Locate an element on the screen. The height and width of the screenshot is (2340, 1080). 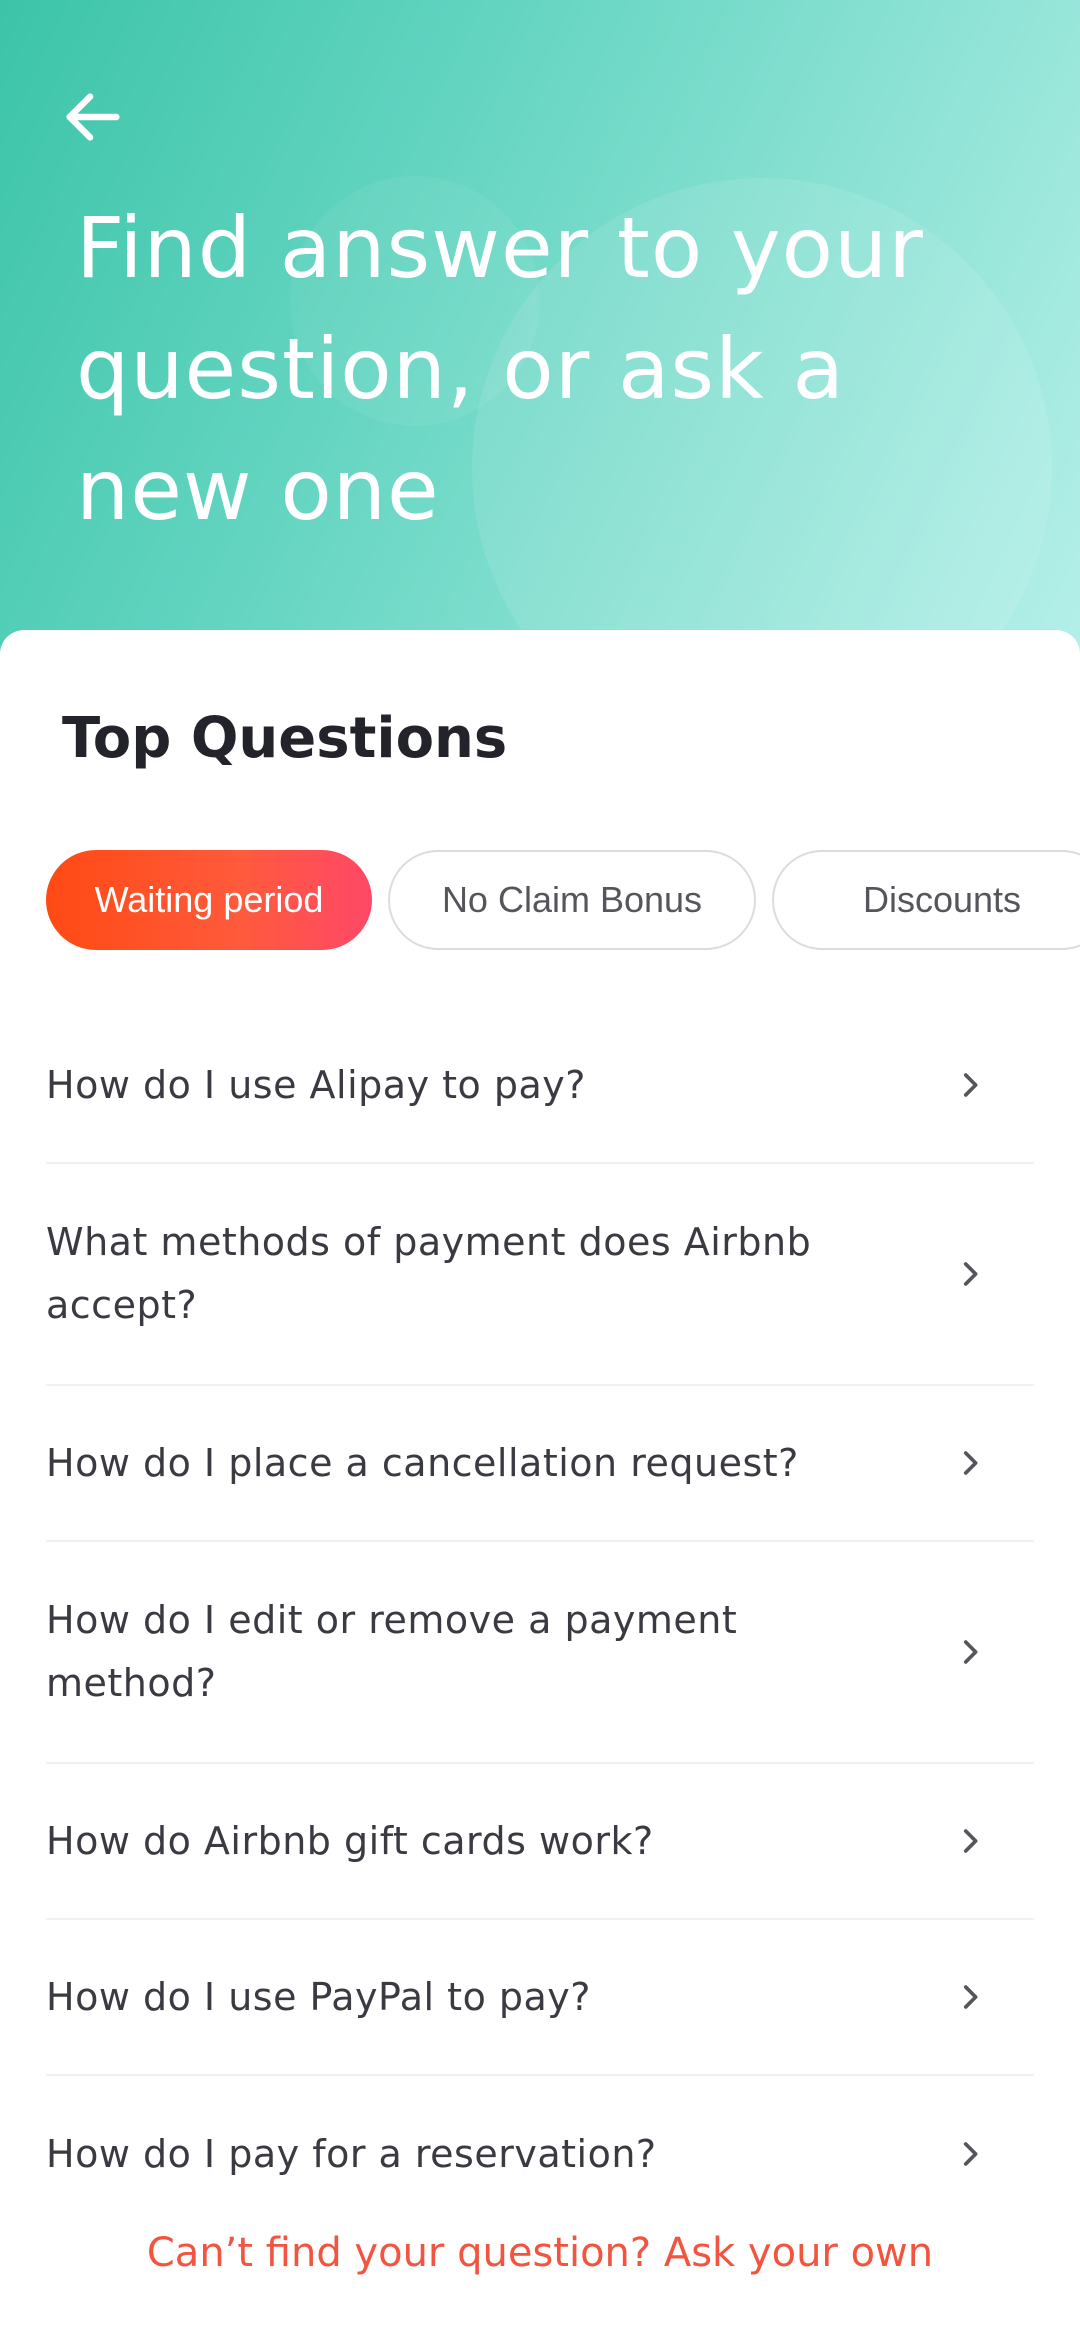
question-item: How do I use Alipay to pay? is located at coordinates (540, 1086).